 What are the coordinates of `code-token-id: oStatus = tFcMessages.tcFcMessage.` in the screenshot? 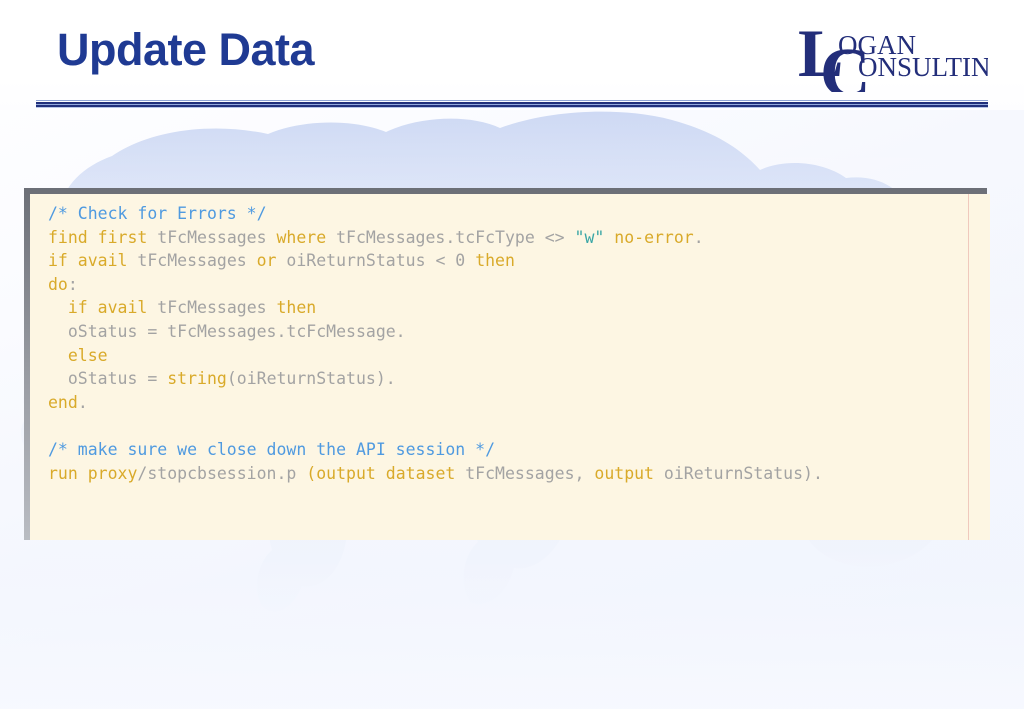 It's located at (227, 331).